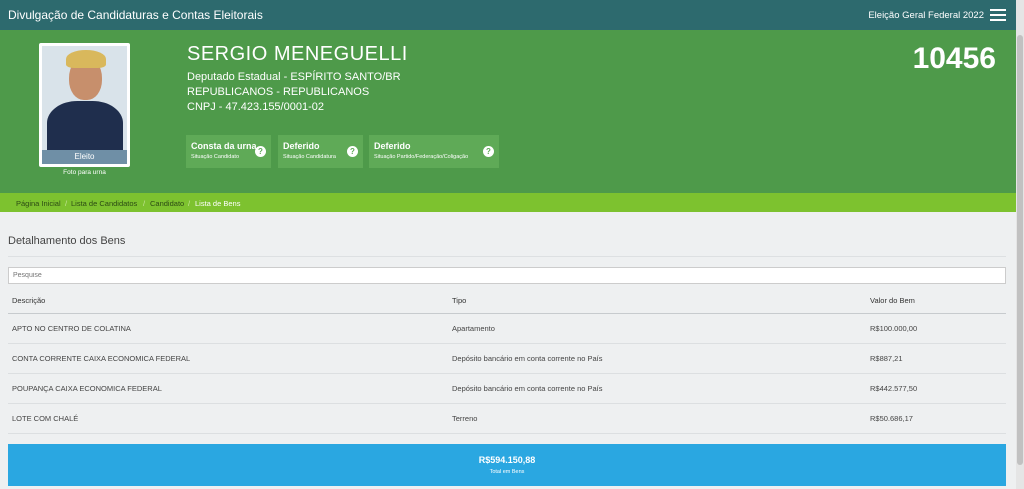  What do you see at coordinates (473, 328) in the screenshot?
I see `cell-type: Apartamento` at bounding box center [473, 328].